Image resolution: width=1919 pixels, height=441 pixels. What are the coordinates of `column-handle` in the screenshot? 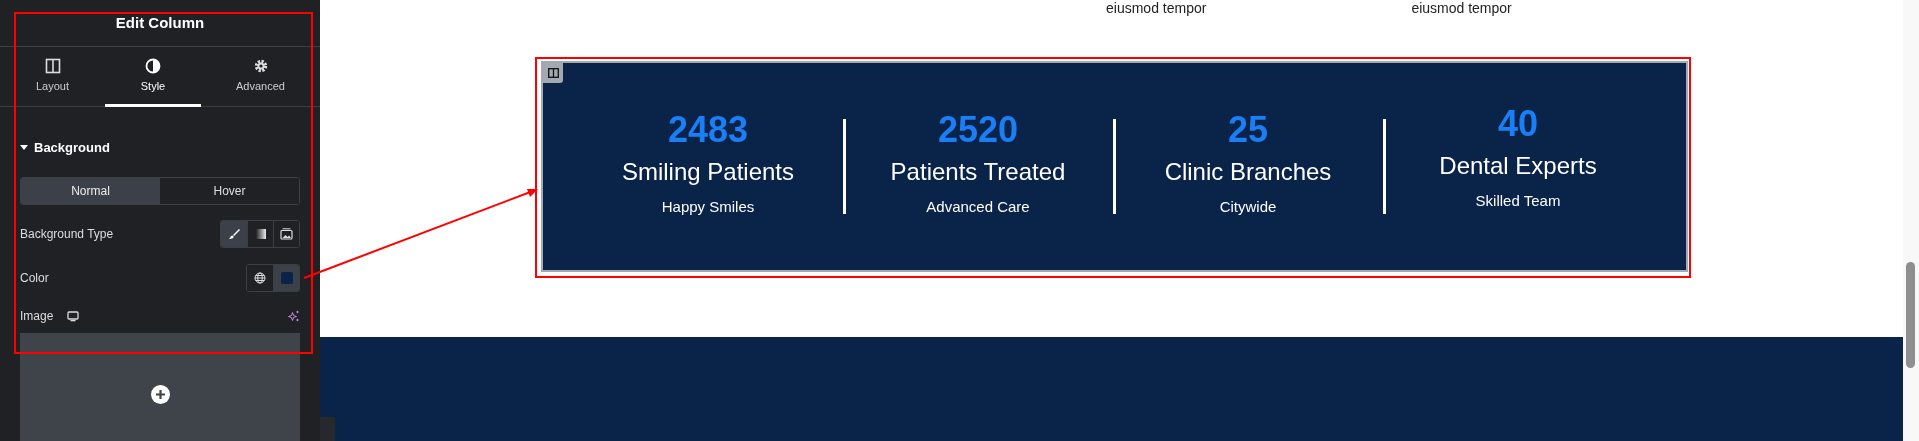 It's located at (553, 73).